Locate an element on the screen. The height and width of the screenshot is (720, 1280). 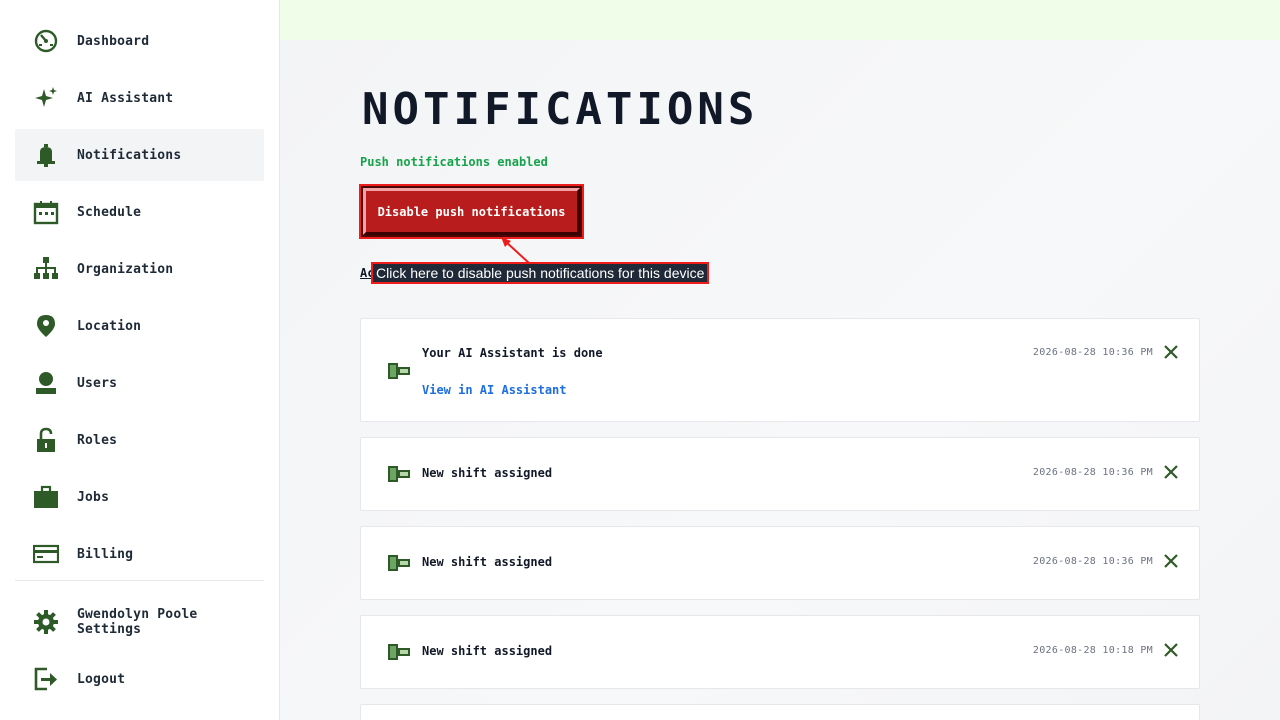
notification-card: New shift assigned 2026-08-28 10:18 PM is located at coordinates (780, 652).